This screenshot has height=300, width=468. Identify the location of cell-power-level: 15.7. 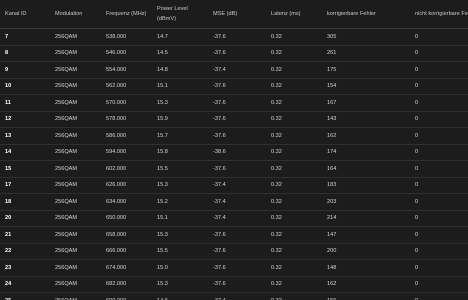
(180, 136).